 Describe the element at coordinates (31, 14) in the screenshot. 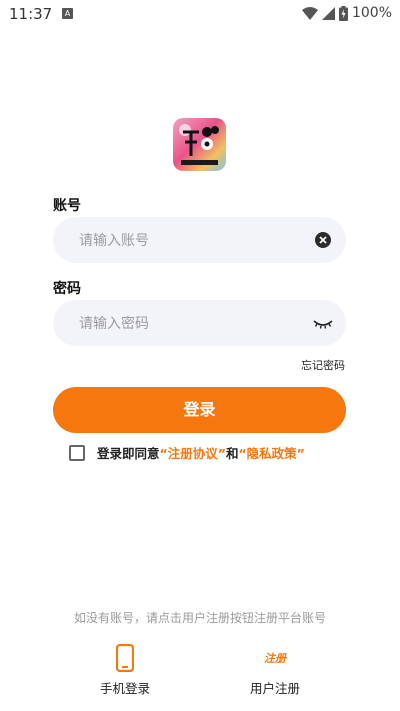

I see `status-time: 11:37` at that location.